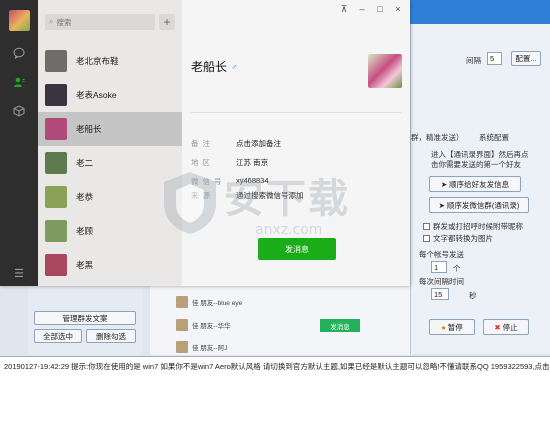 This screenshot has width=550, height=429. I want to click on tab-system-config: 系统配置, so click(494, 137).